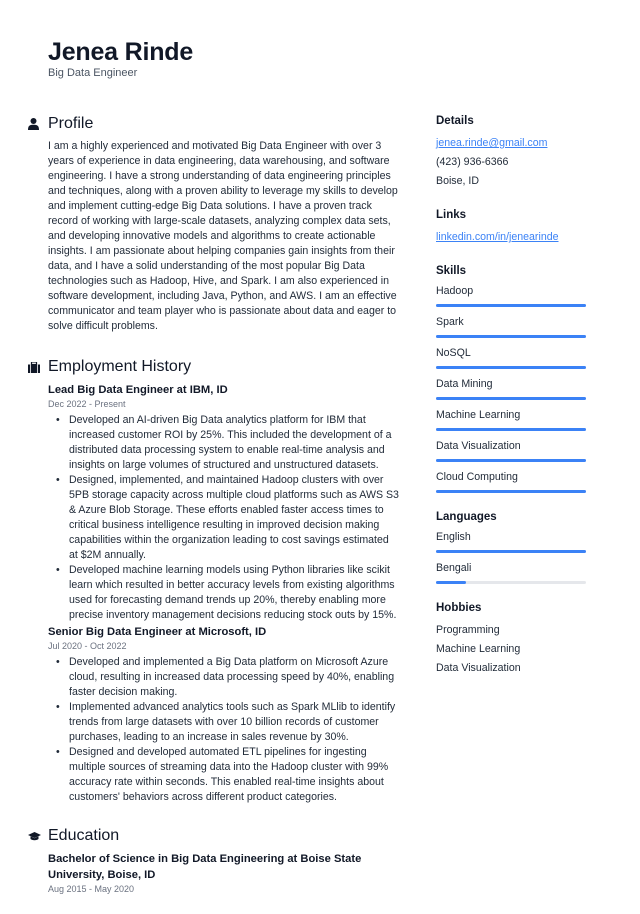 The height and width of the screenshot is (914, 640). Describe the element at coordinates (38, 836) in the screenshot. I see `graduation-cap-icon` at that location.